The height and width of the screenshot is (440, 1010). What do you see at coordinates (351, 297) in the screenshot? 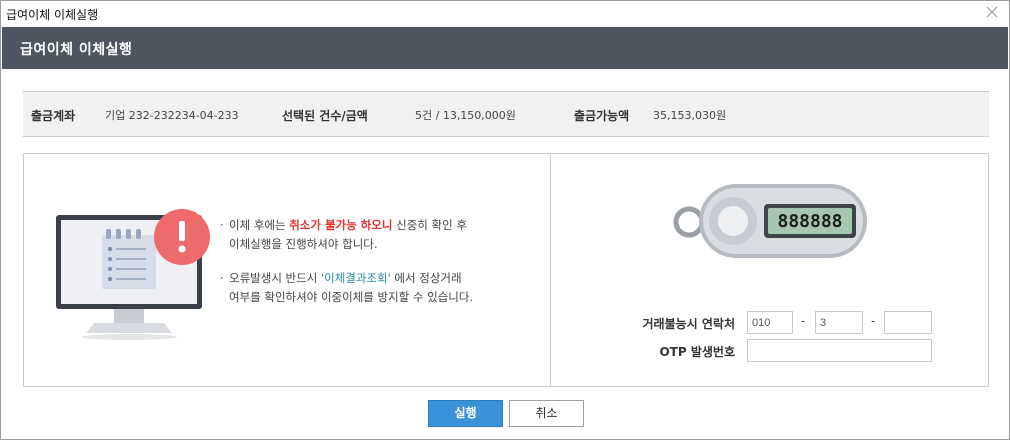
I see `notice-text: 여부를 확인하셔야 이중이체를 방지할 수 있습니다.` at bounding box center [351, 297].